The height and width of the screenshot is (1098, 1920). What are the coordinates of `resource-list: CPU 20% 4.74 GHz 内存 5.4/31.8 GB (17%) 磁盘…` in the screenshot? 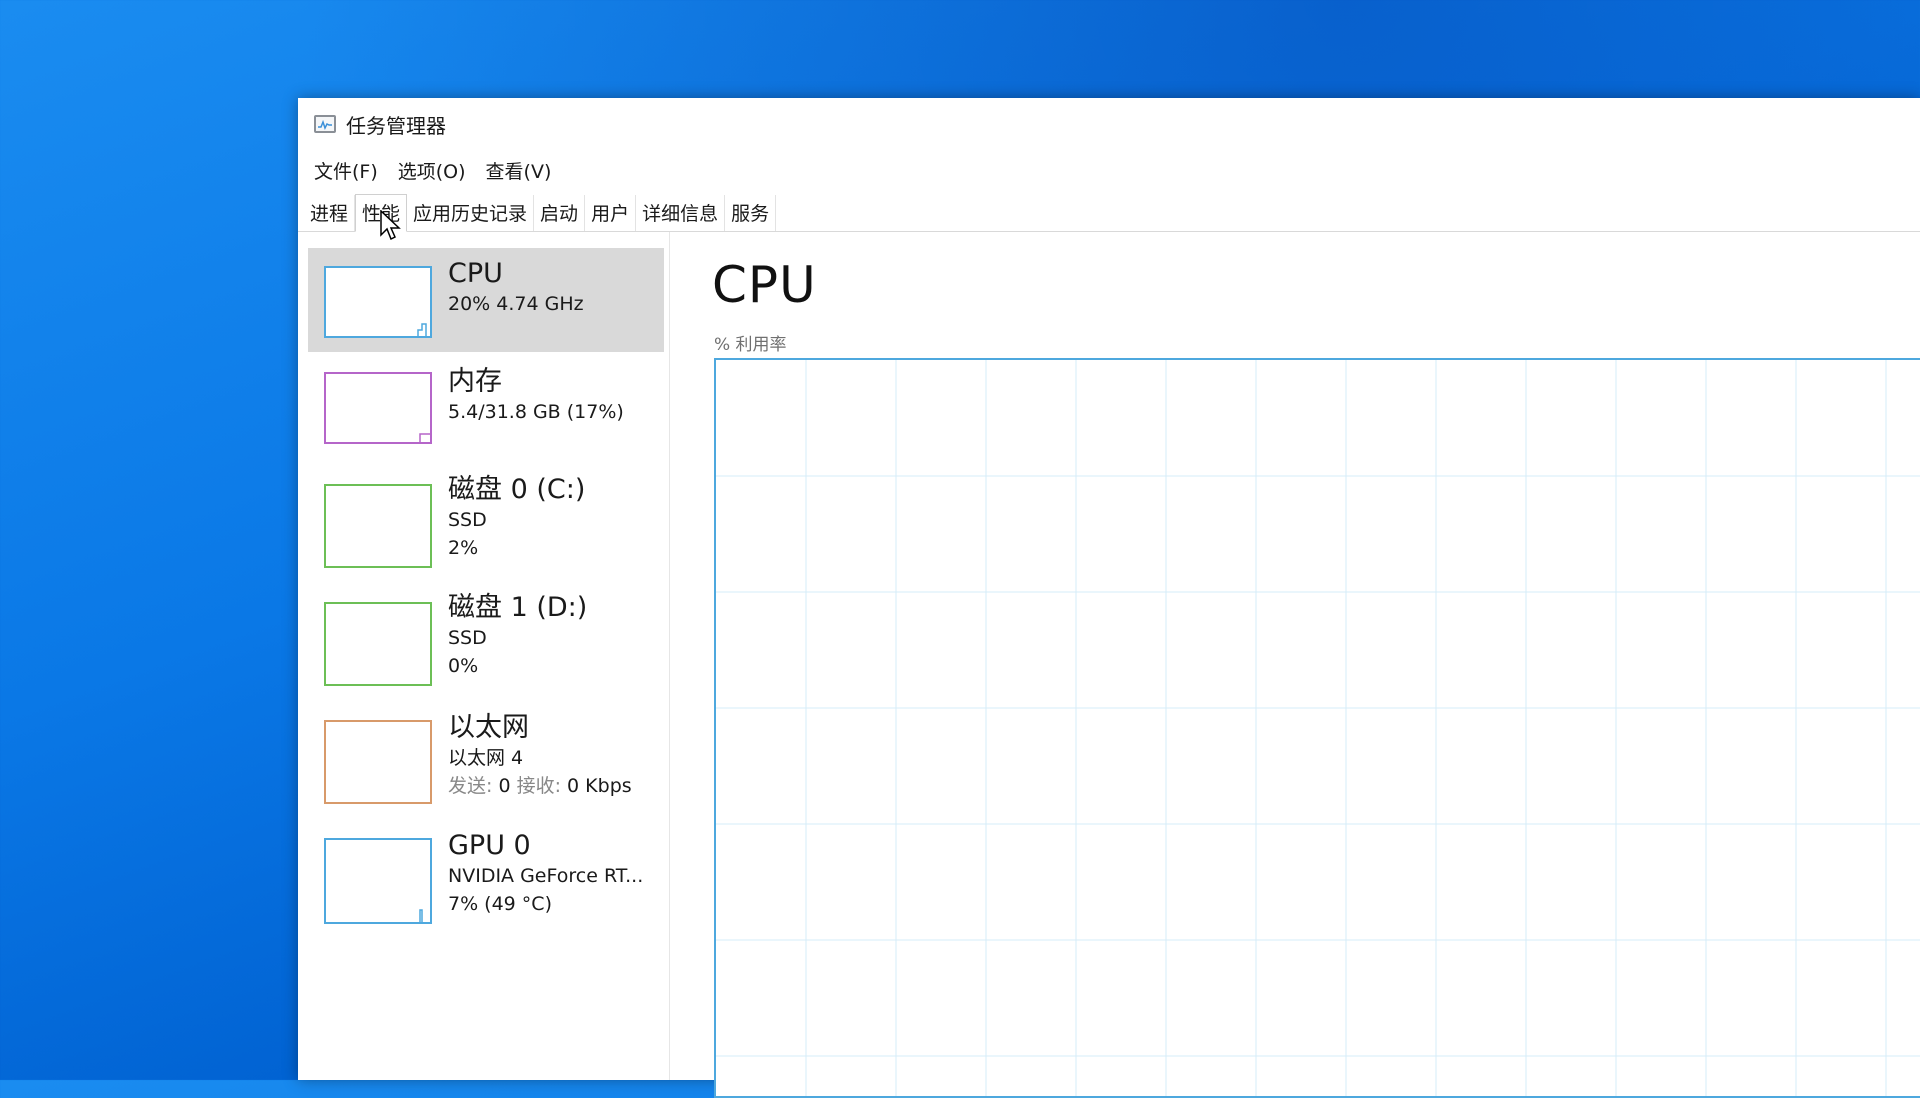 It's located at (484, 656).